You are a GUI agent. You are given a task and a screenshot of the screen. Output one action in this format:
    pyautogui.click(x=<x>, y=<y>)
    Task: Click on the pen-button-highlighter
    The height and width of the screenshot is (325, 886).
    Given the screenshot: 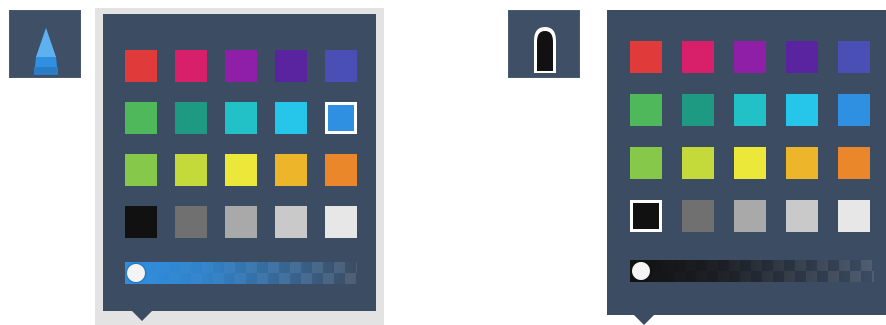 What is the action you would take?
    pyautogui.click(x=45, y=44)
    